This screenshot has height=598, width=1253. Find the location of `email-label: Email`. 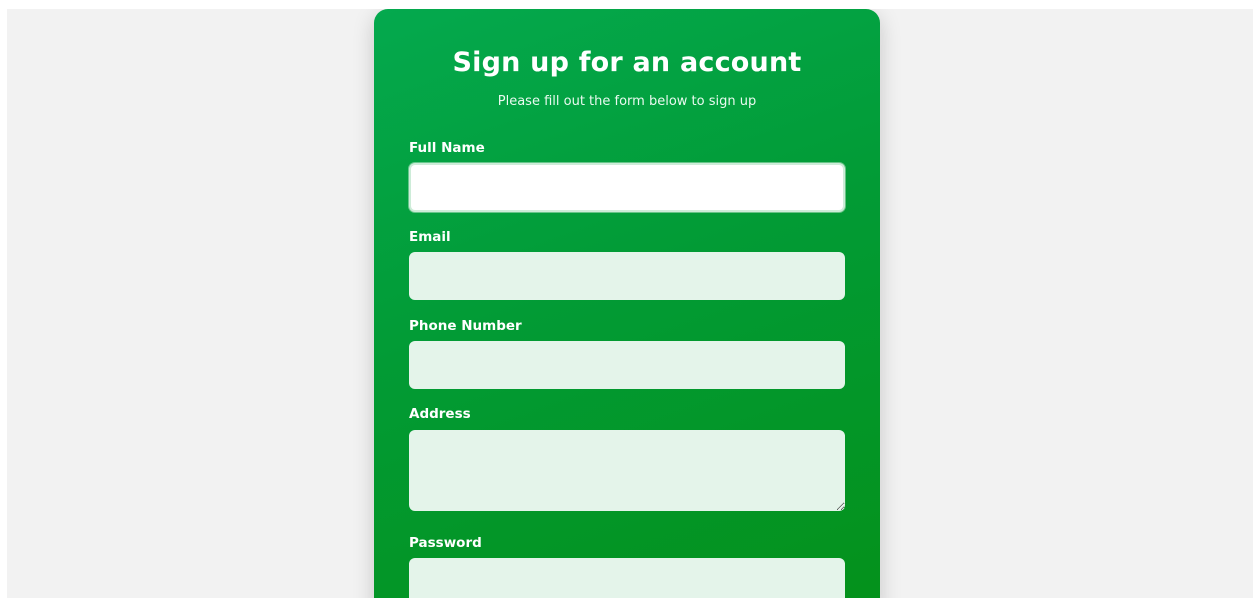

email-label: Email is located at coordinates (430, 237).